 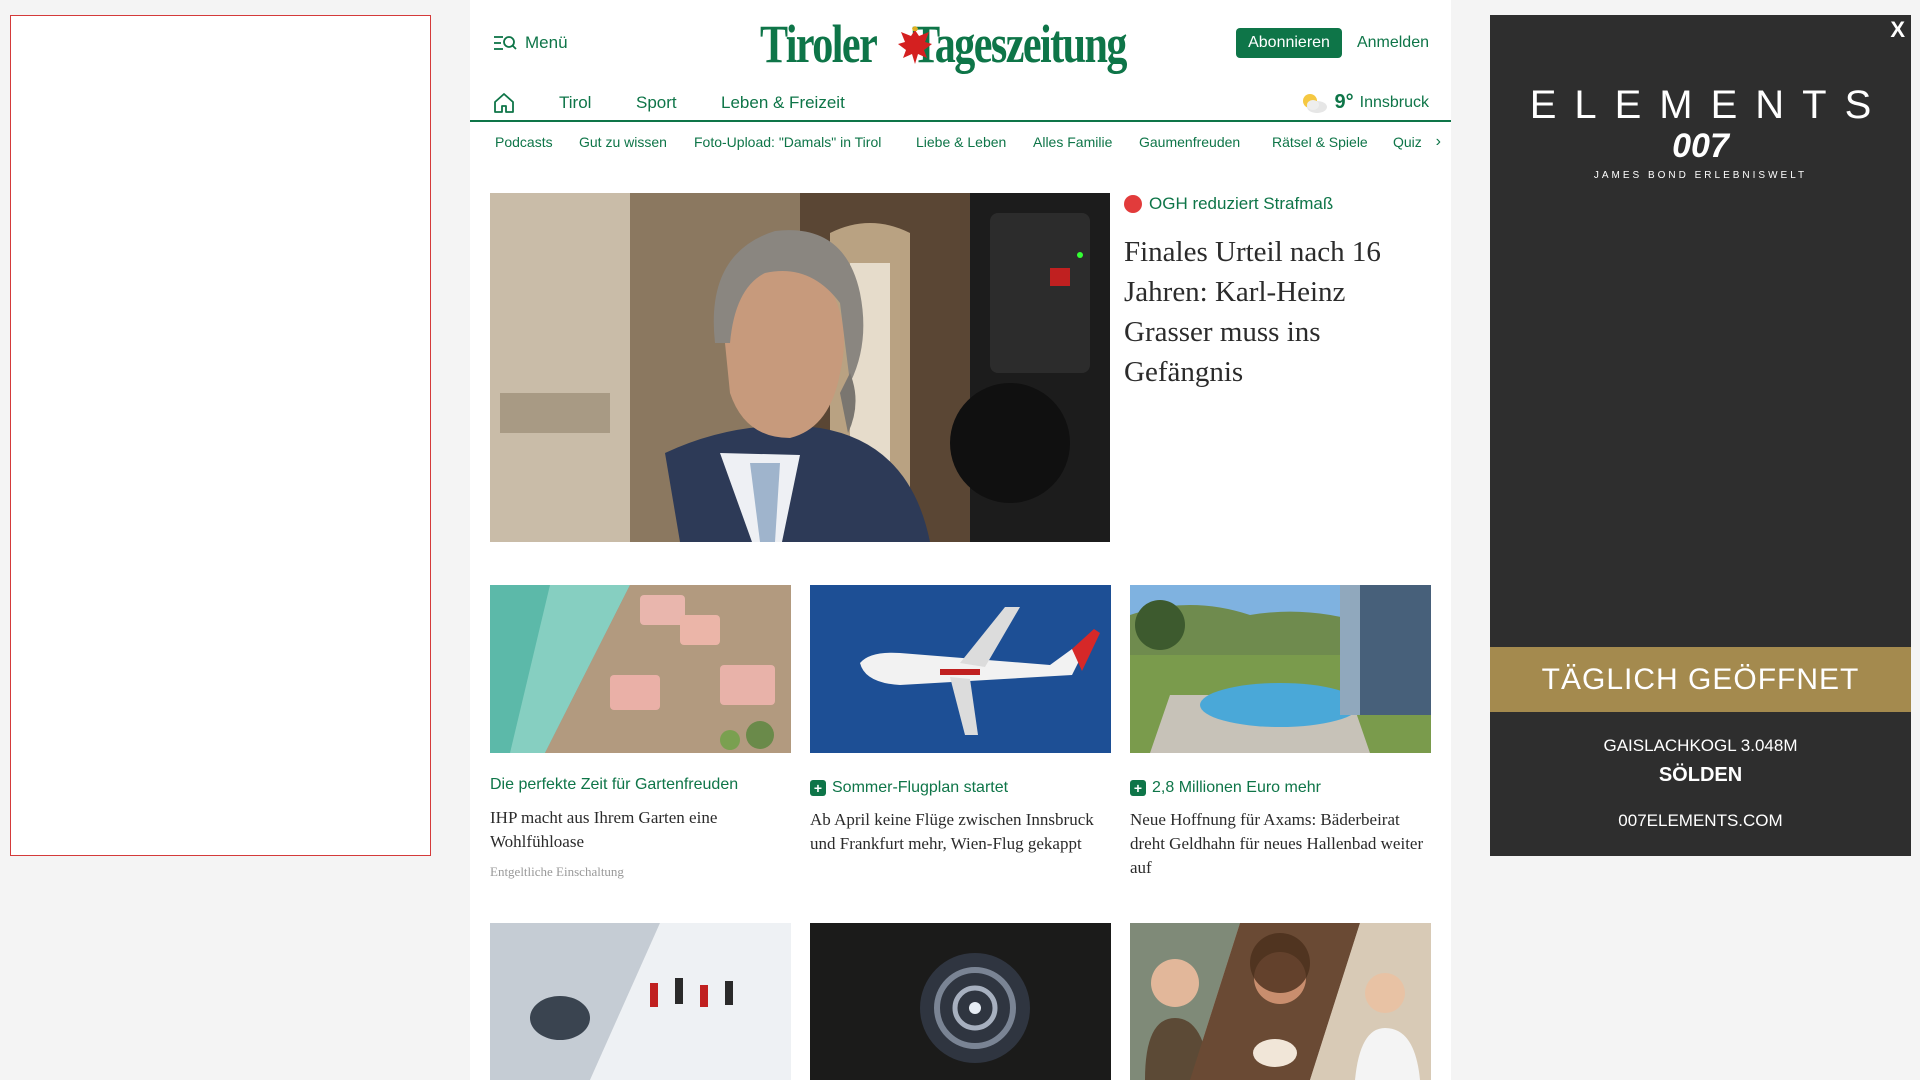 What do you see at coordinates (1133, 204) in the screenshot?
I see `live-dot-icon` at bounding box center [1133, 204].